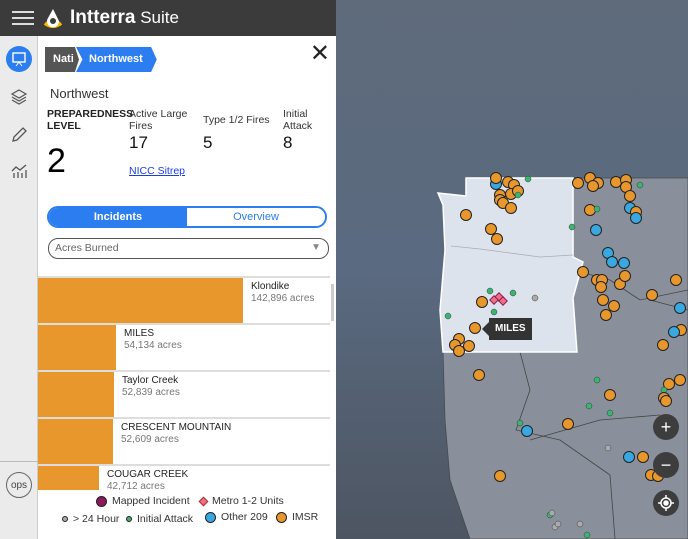 This screenshot has height=539, width=688. What do you see at coordinates (320, 53) in the screenshot?
I see `close-icon: ✕` at bounding box center [320, 53].